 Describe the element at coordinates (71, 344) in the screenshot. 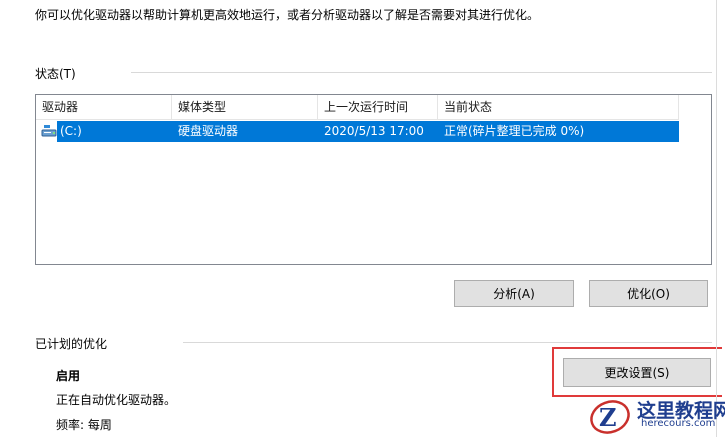

I see `scheduled-section-label: 已计划的优化` at that location.